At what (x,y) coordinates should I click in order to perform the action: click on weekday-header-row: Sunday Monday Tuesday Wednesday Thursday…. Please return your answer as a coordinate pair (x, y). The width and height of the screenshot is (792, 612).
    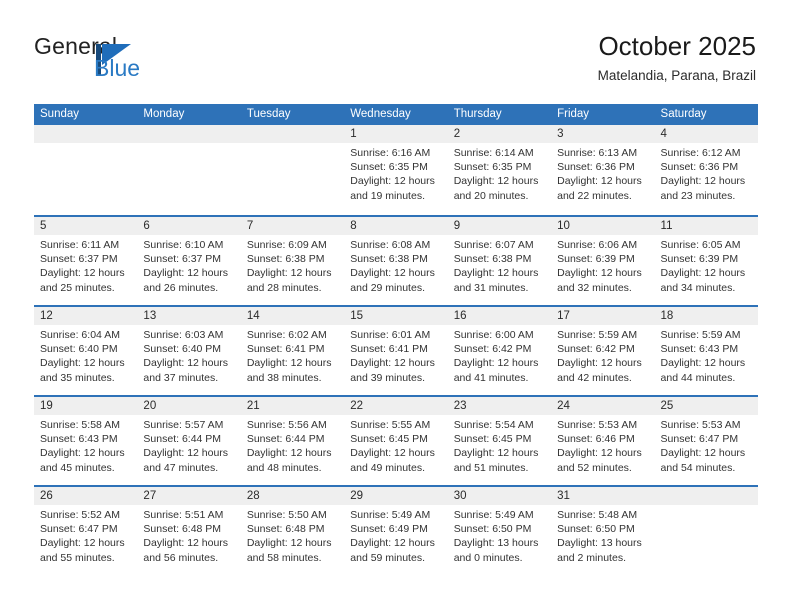
    Looking at the image, I should click on (396, 114).